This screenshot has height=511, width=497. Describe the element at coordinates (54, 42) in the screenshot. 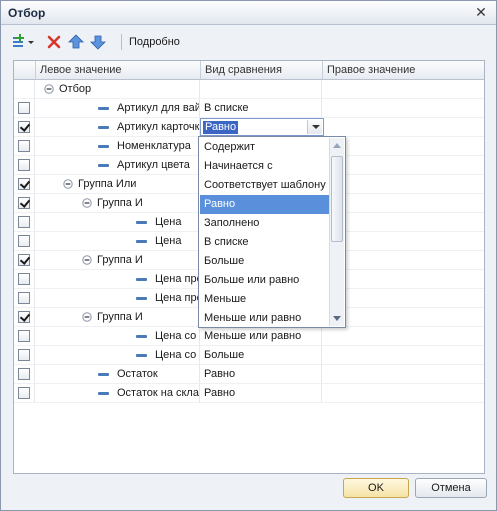

I see `delete-button` at that location.